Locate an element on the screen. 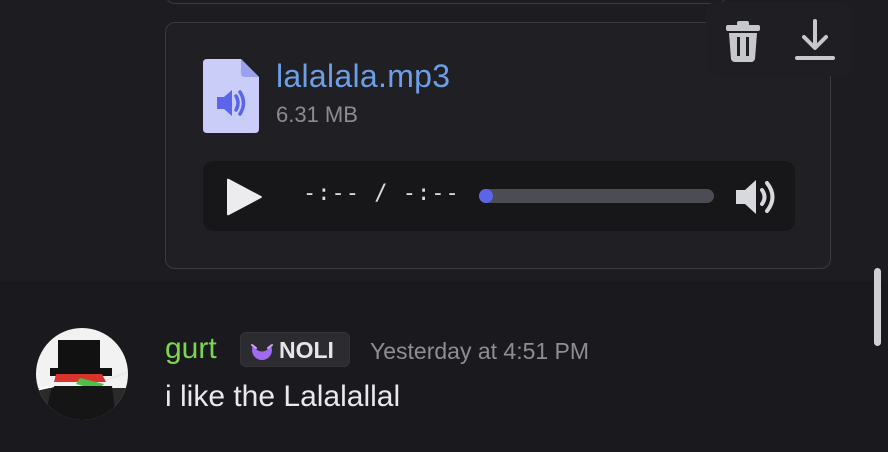 The image size is (888, 452). attachment-hover-toolbar is located at coordinates (779, 39).